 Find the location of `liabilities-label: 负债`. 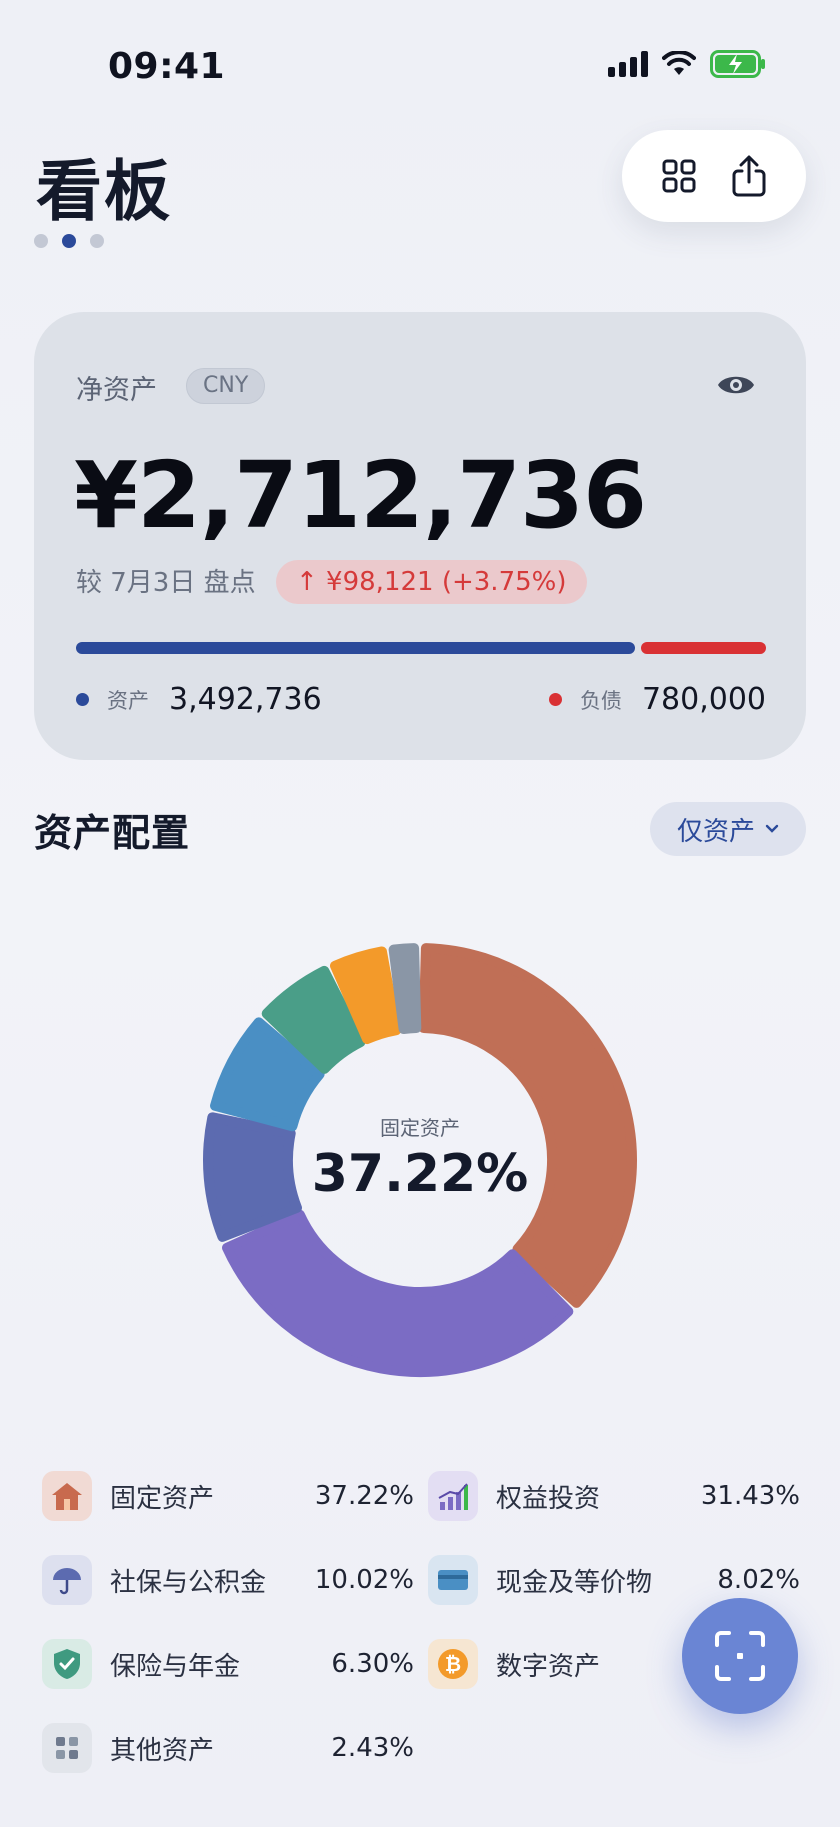

liabilities-label: 负债 is located at coordinates (600, 700).